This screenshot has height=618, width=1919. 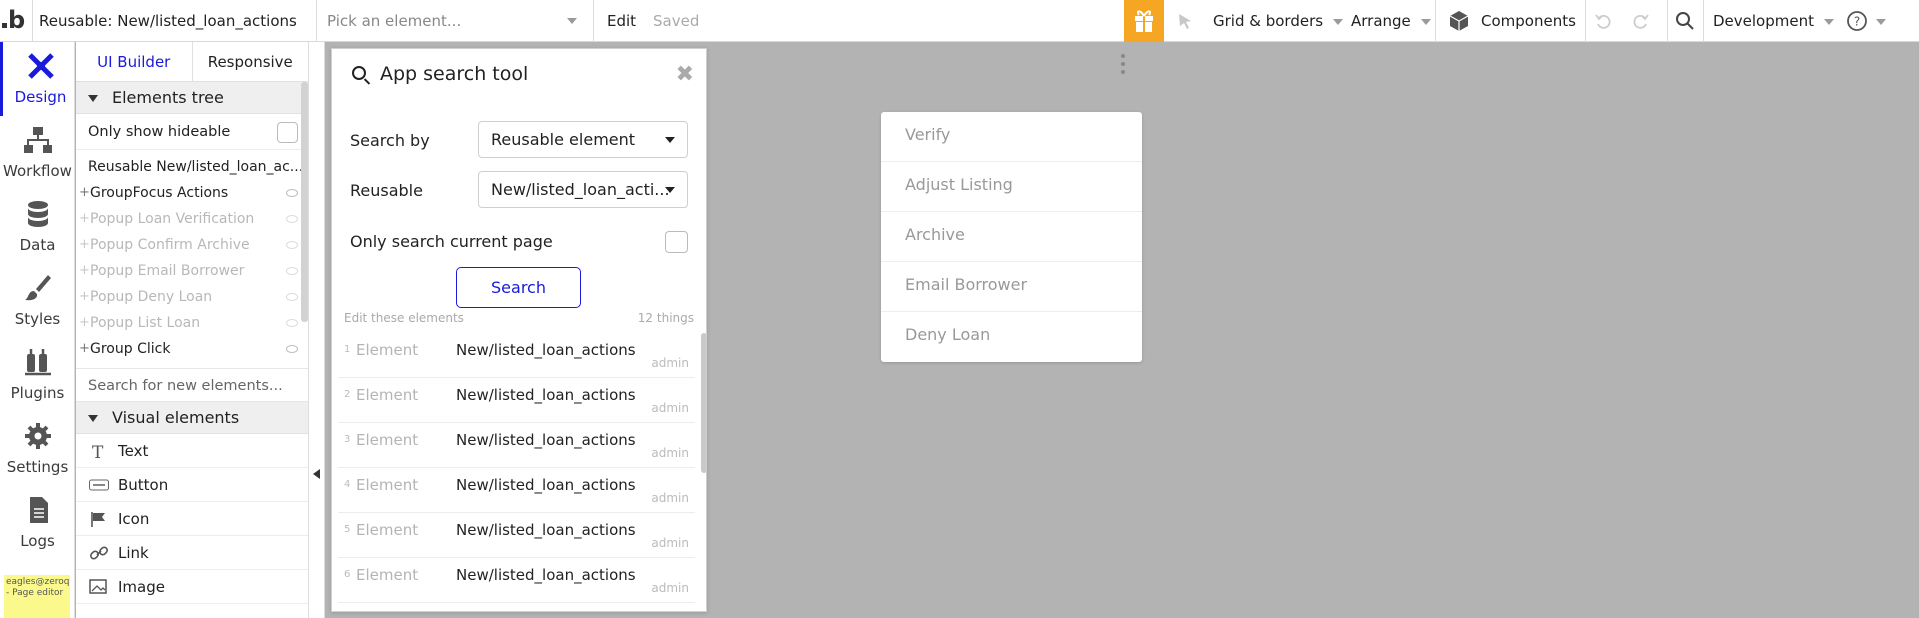 I want to click on menu-item-email-borrower: Email Borrower, so click(x=1011, y=287).